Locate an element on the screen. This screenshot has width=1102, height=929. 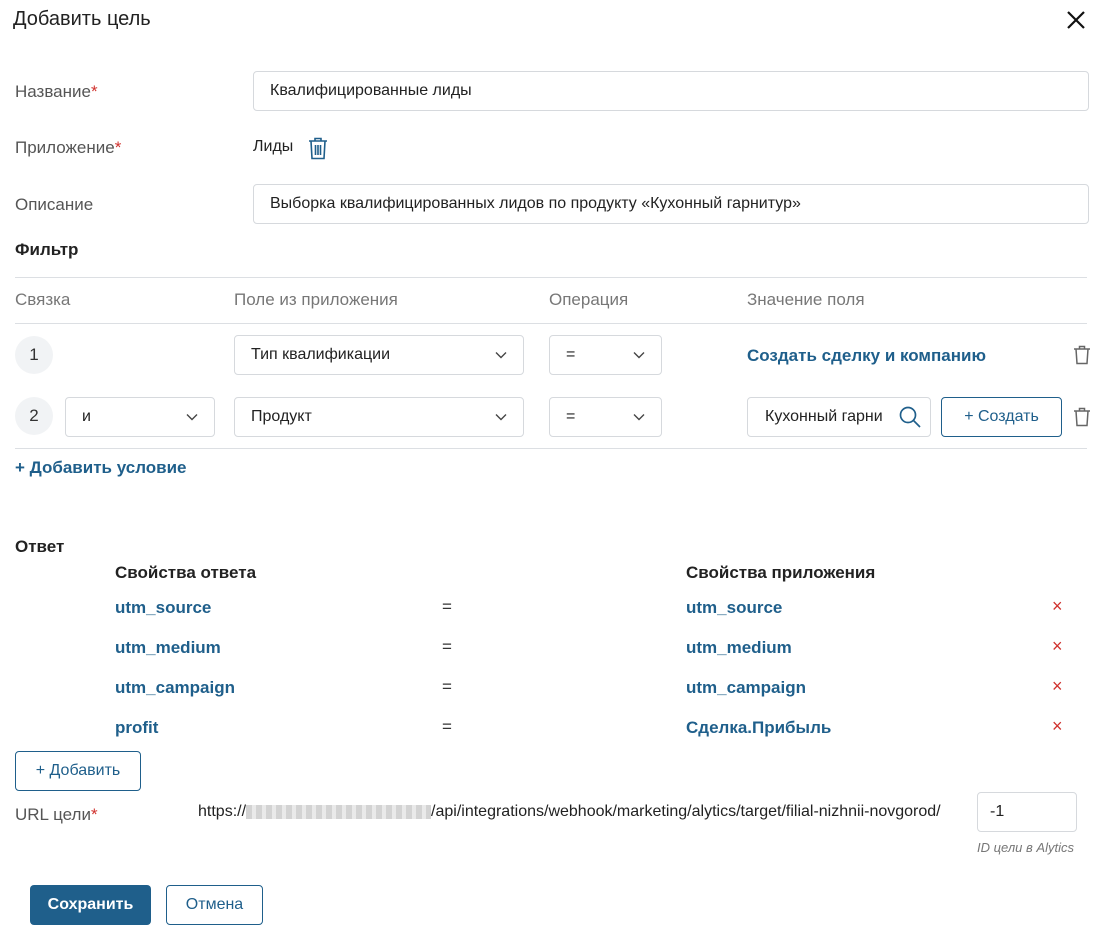
field-select-value: Продукт is located at coordinates (281, 416).